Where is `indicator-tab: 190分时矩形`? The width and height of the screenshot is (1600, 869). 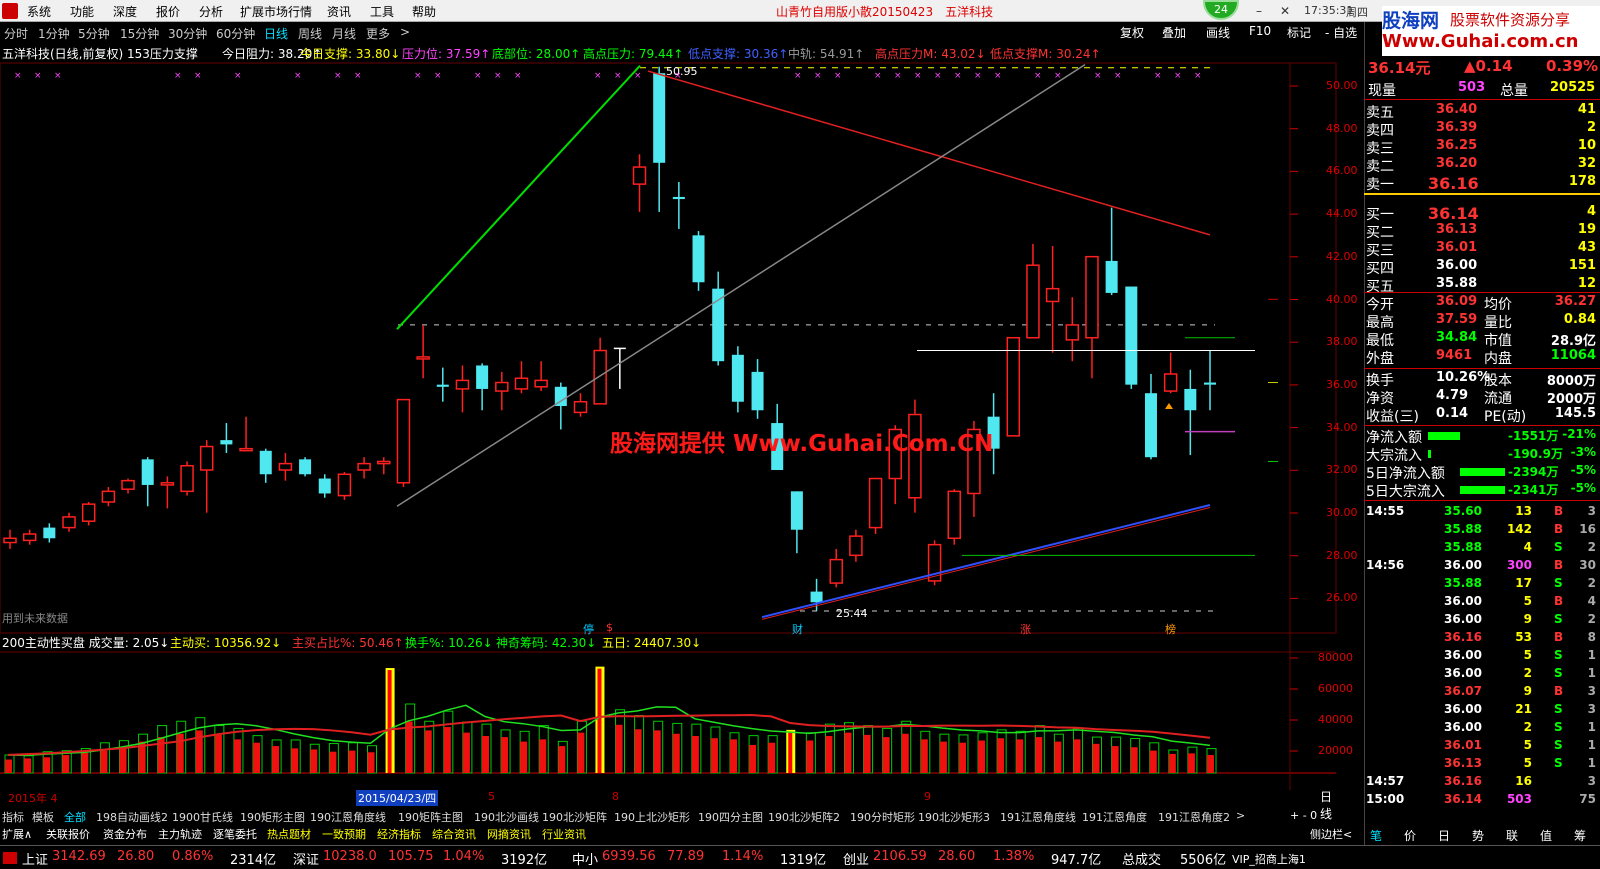 indicator-tab: 190分时矩形 is located at coordinates (882, 817).